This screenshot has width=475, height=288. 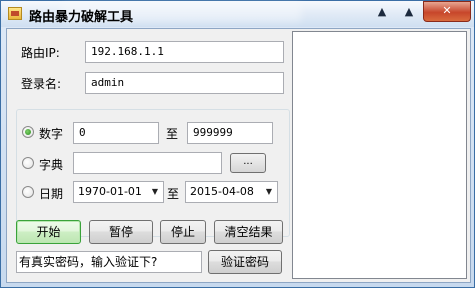 What do you see at coordinates (110, 191) in the screenshot?
I see `date-from-value: 1970-01-01` at bounding box center [110, 191].